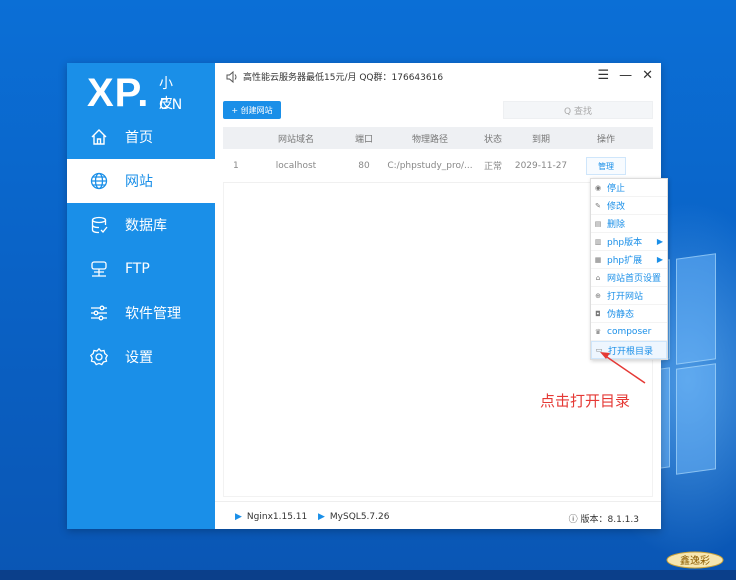  I want to click on sidebar-item-settings: 设置, so click(141, 357).